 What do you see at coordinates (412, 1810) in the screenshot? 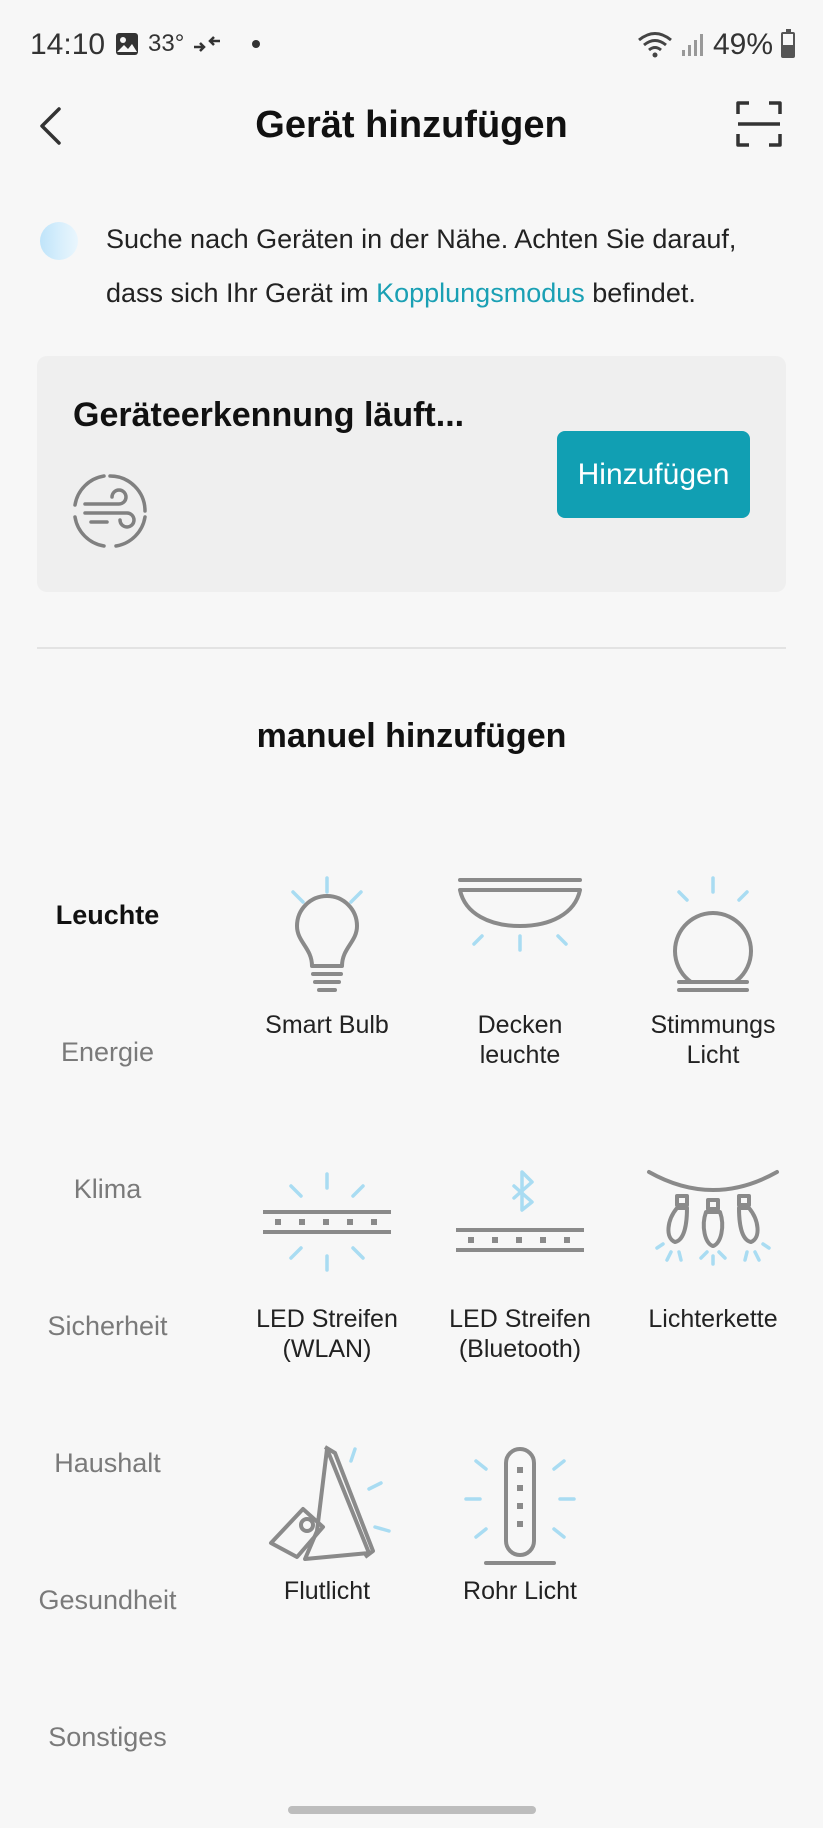
I see `home-indicator` at bounding box center [412, 1810].